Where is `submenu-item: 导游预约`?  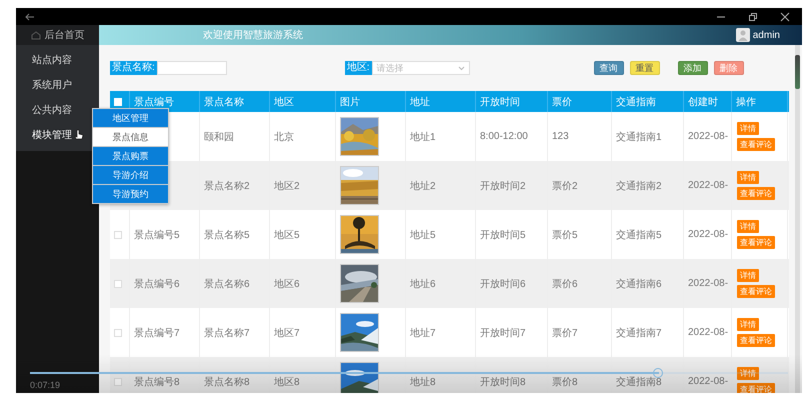 submenu-item: 导游预约 is located at coordinates (130, 194).